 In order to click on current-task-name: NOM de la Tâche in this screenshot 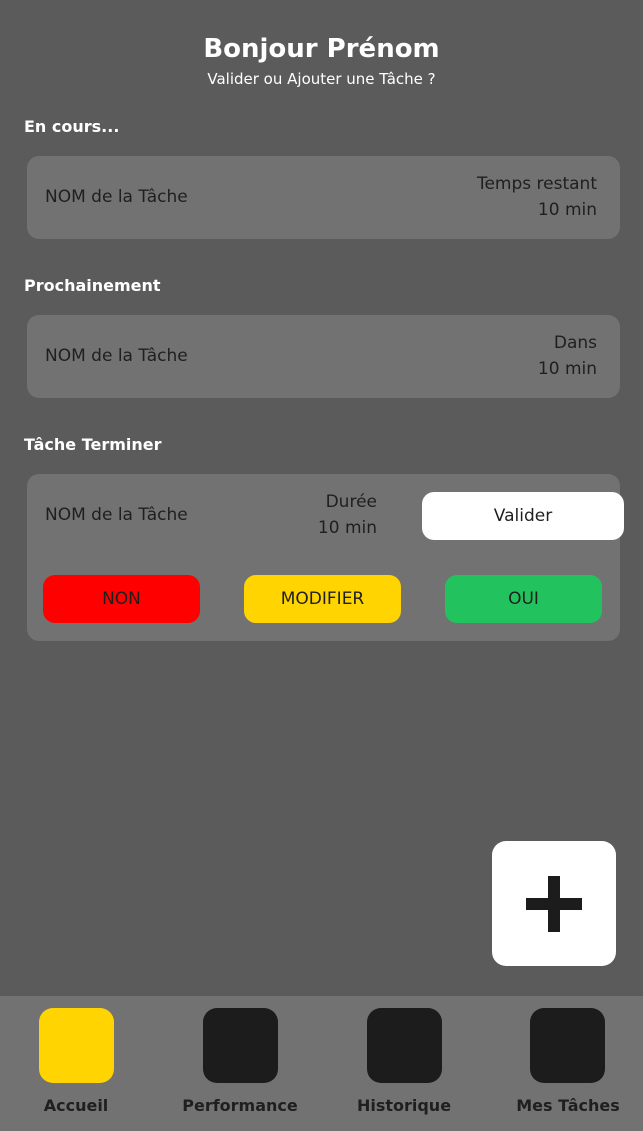, I will do `click(116, 197)`.